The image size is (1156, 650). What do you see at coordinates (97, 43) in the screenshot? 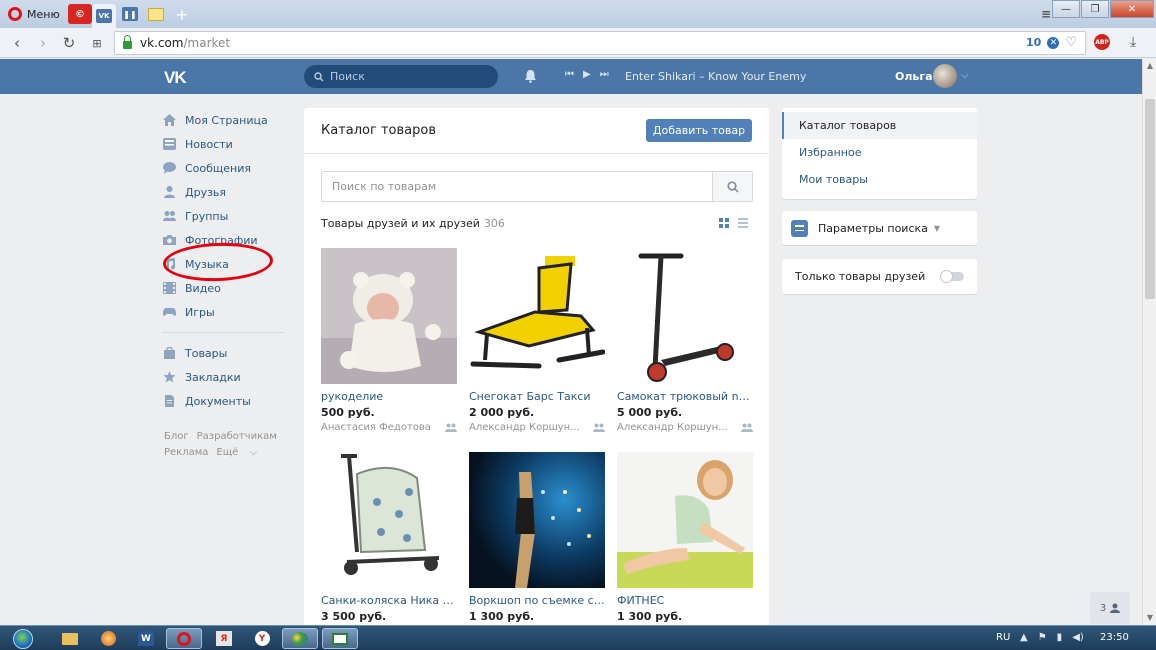
I see `speed-dial-button: ⊞` at bounding box center [97, 43].